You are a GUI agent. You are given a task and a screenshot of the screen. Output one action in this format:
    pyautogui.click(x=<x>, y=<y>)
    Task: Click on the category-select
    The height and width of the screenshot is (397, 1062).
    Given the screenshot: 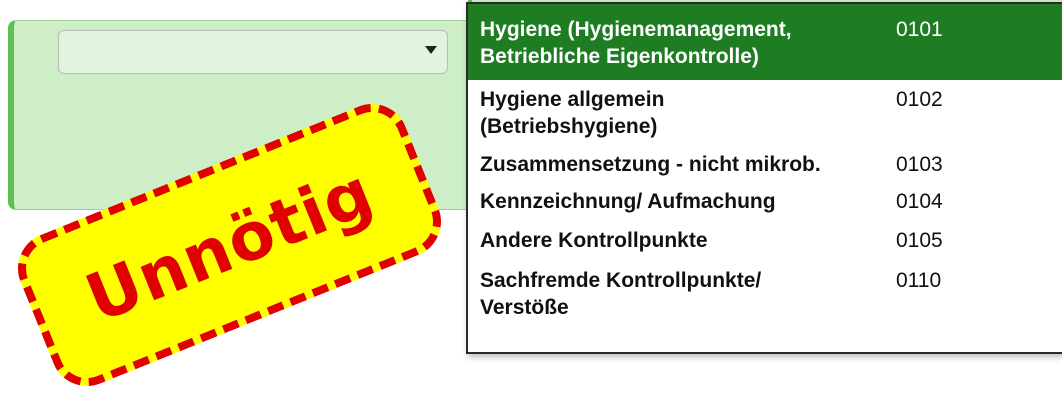 What is the action you would take?
    pyautogui.click(x=253, y=52)
    